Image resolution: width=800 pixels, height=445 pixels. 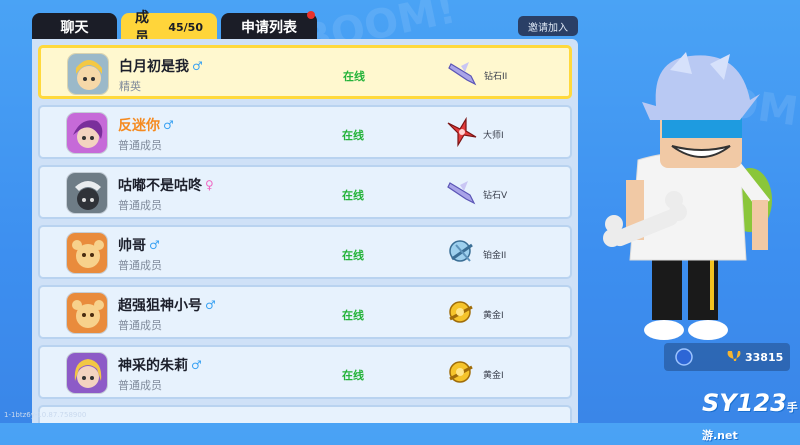 I want to click on tab-members: 成员 45/50, so click(x=169, y=28).